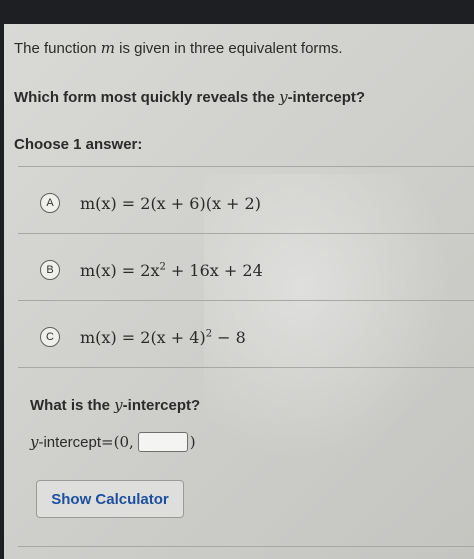 Image resolution: width=474 pixels, height=559 pixels. I want to click on prompt-prefix: Which form most quickly reveals the, so click(147, 97).